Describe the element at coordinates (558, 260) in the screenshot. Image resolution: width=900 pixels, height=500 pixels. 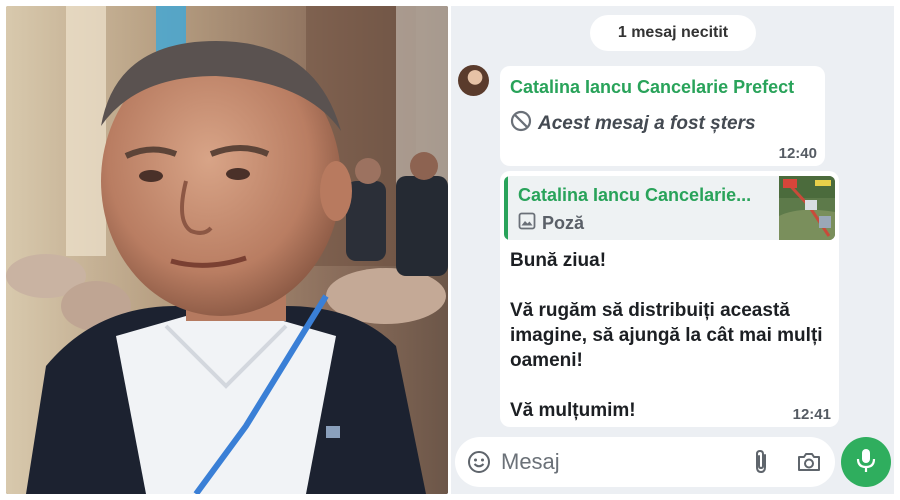
I see `message-line: Bună ziua!` at that location.